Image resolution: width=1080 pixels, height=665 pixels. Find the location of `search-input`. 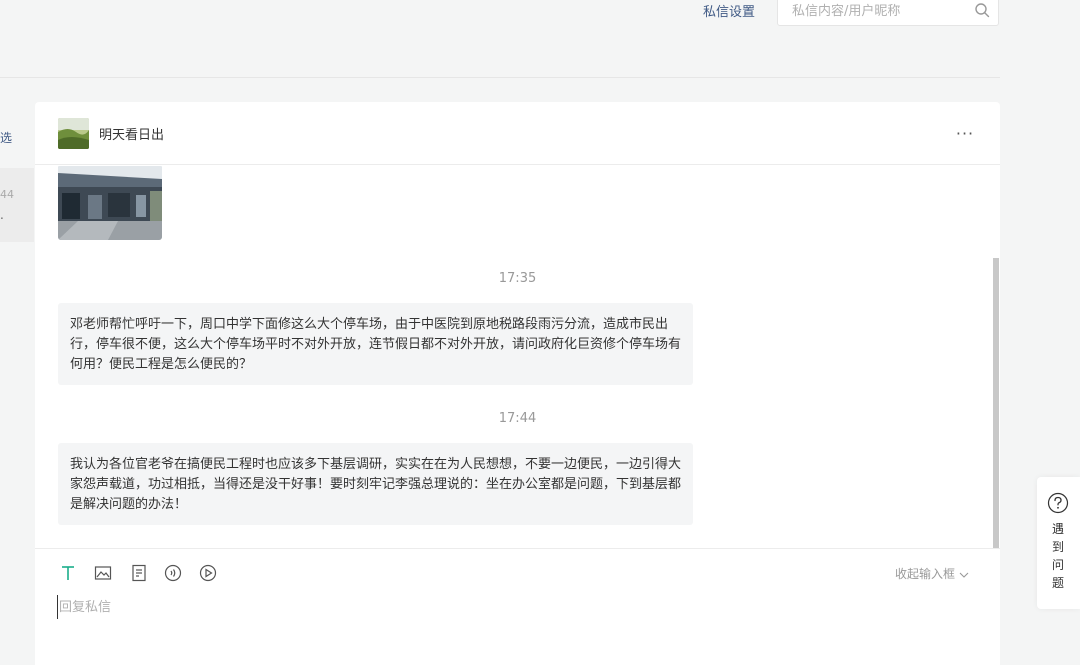

search-input is located at coordinates (877, 11).